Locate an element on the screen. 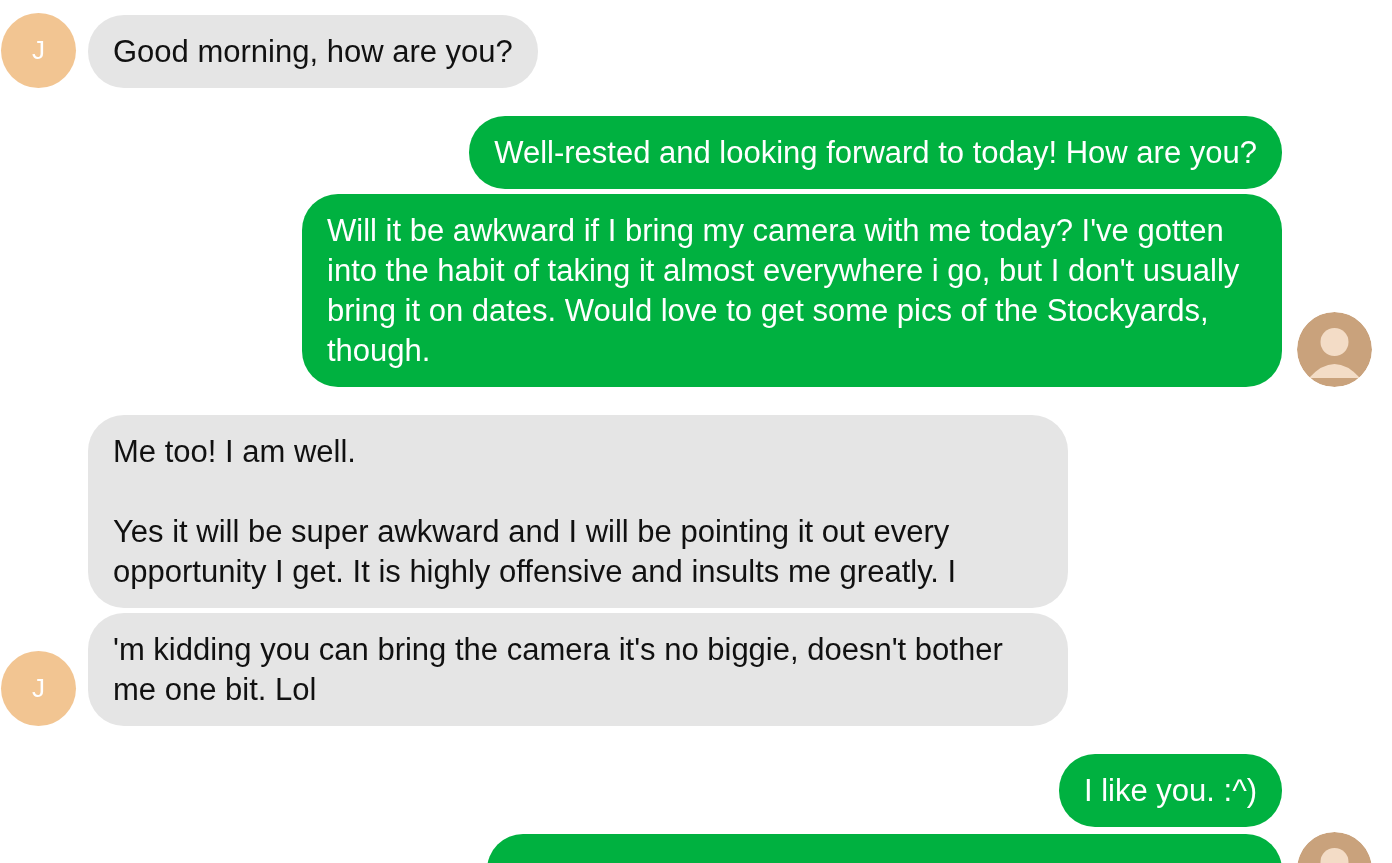  avatar-icon is located at coordinates (1334, 349).